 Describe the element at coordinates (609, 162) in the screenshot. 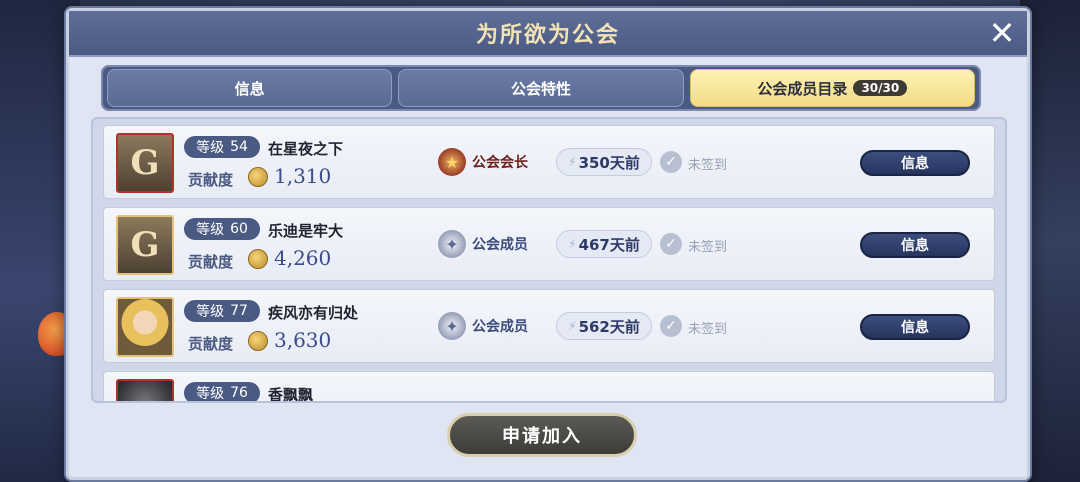

I see `last-login-text: 350天前` at that location.